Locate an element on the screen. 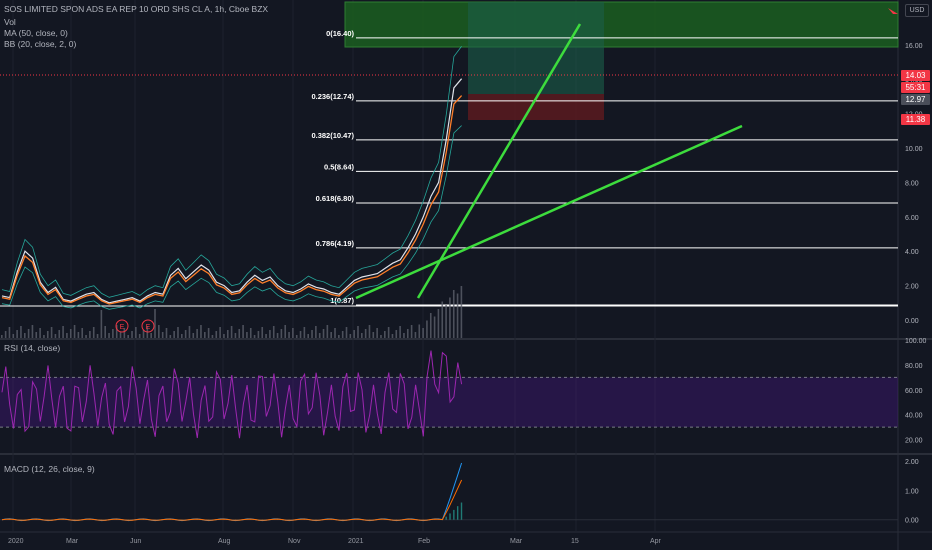 The height and width of the screenshot is (550, 932). currency-button: USD is located at coordinates (917, 10).